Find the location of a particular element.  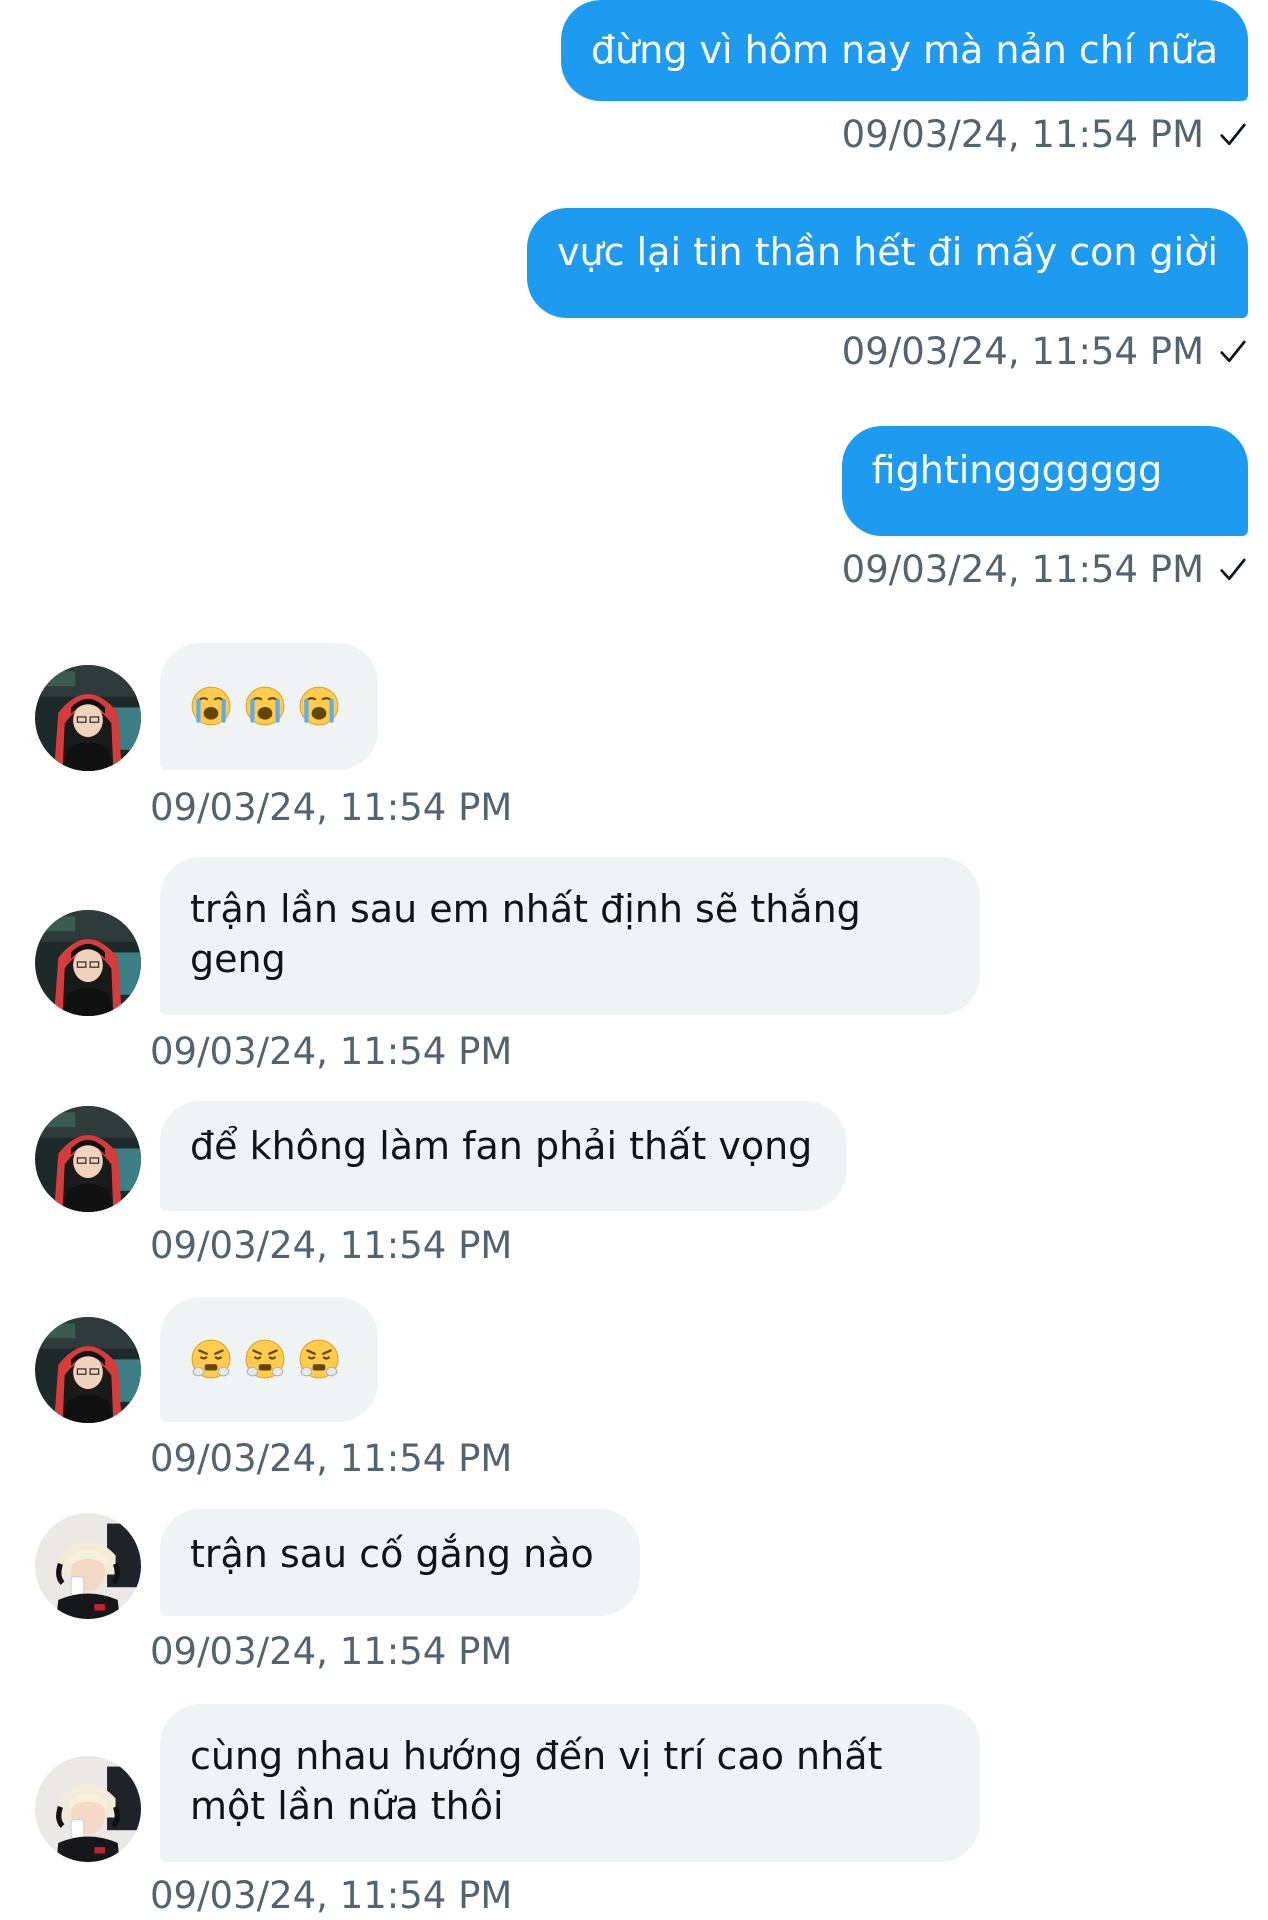

incoming-message: trận sau cố gắng nào 09/03/24, 11:54 PM is located at coordinates (634, 1594).